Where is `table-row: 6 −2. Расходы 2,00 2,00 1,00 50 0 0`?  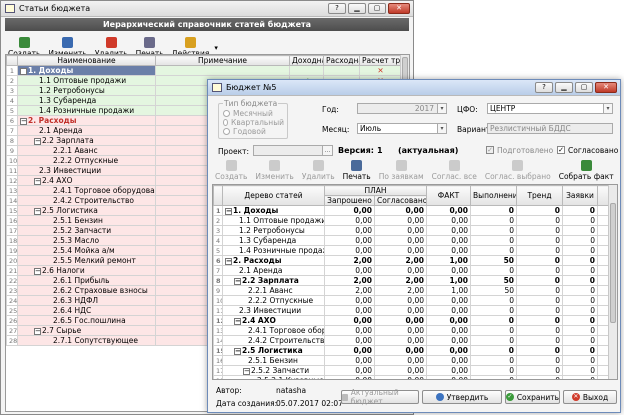 table-row: 6 −2. Расходы 2,00 2,00 1,00 50 0 0 is located at coordinates (411, 260).